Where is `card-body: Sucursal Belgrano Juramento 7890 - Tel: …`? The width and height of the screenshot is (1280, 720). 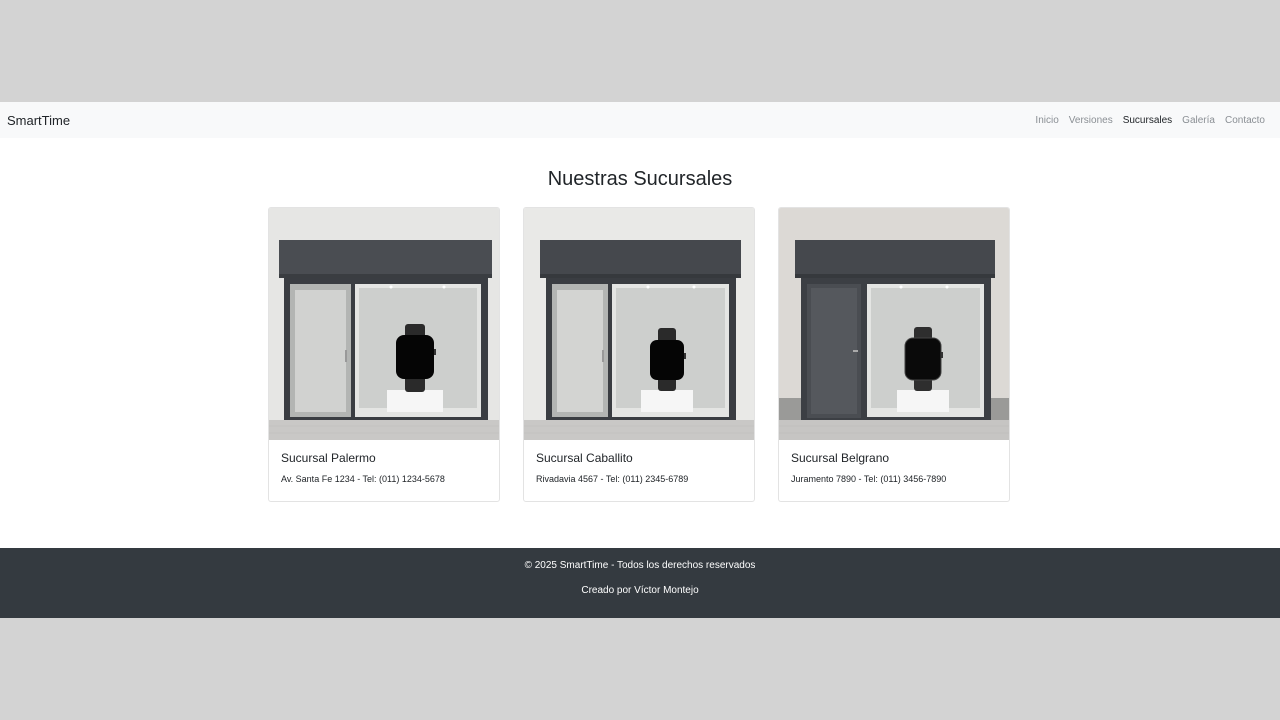
card-body: Sucursal Belgrano Juramento 7890 - Tel: … is located at coordinates (894, 467).